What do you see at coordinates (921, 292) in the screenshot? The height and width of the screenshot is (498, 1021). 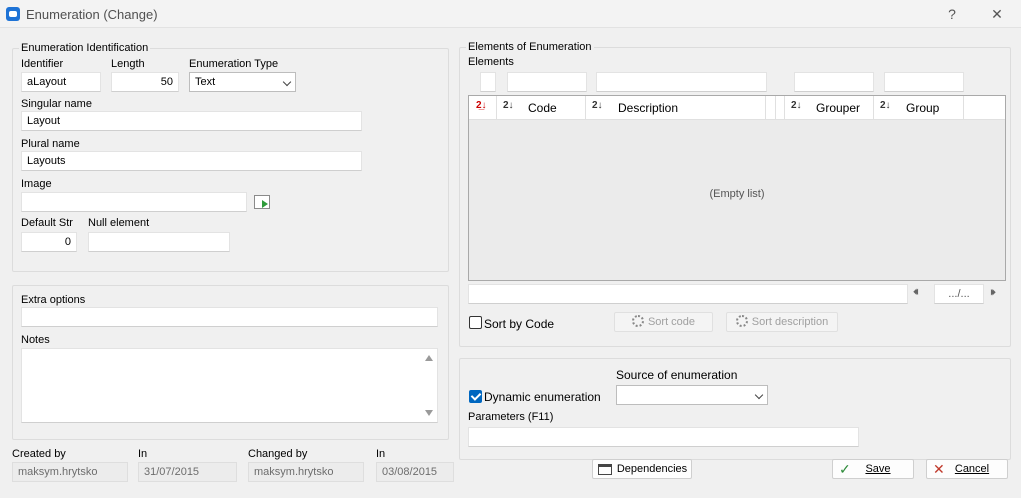 I see `prev-page-icon: ⏴⏴` at bounding box center [921, 292].